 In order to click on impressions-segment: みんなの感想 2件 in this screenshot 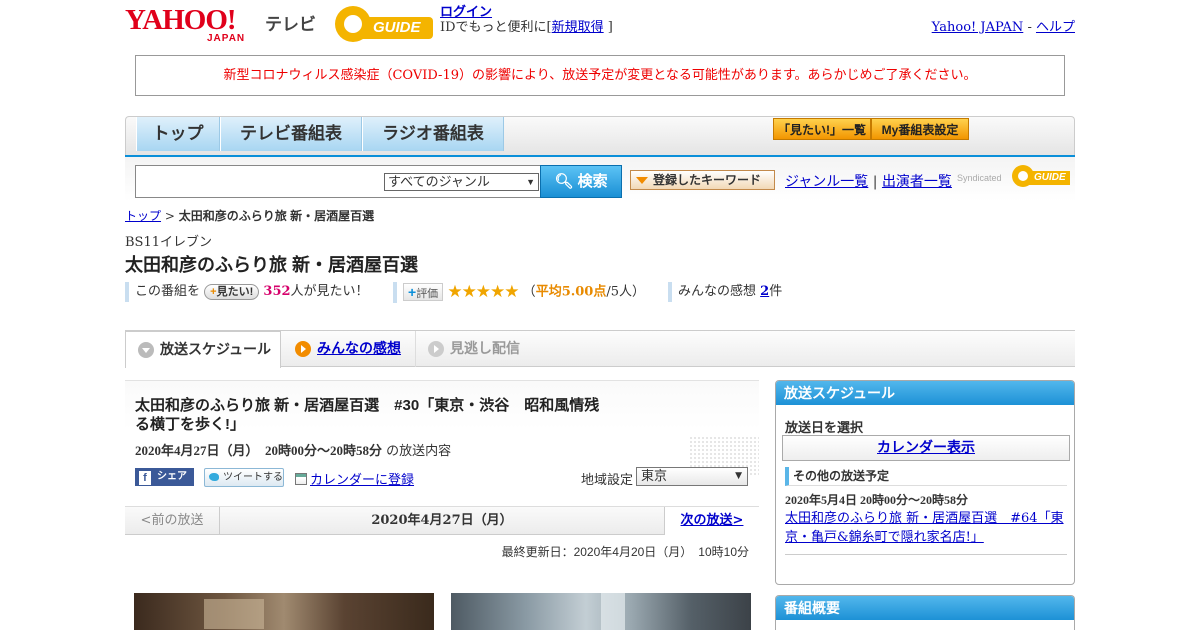, I will do `click(725, 292)`.